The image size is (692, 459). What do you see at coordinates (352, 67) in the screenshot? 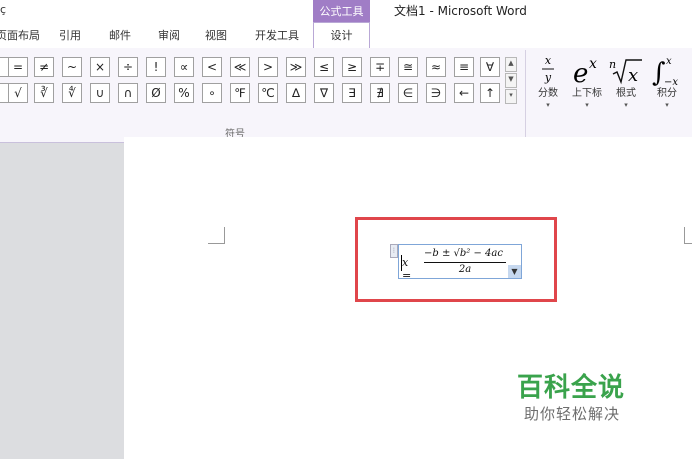
I see `symbol-greater-equal: ≥` at bounding box center [352, 67].